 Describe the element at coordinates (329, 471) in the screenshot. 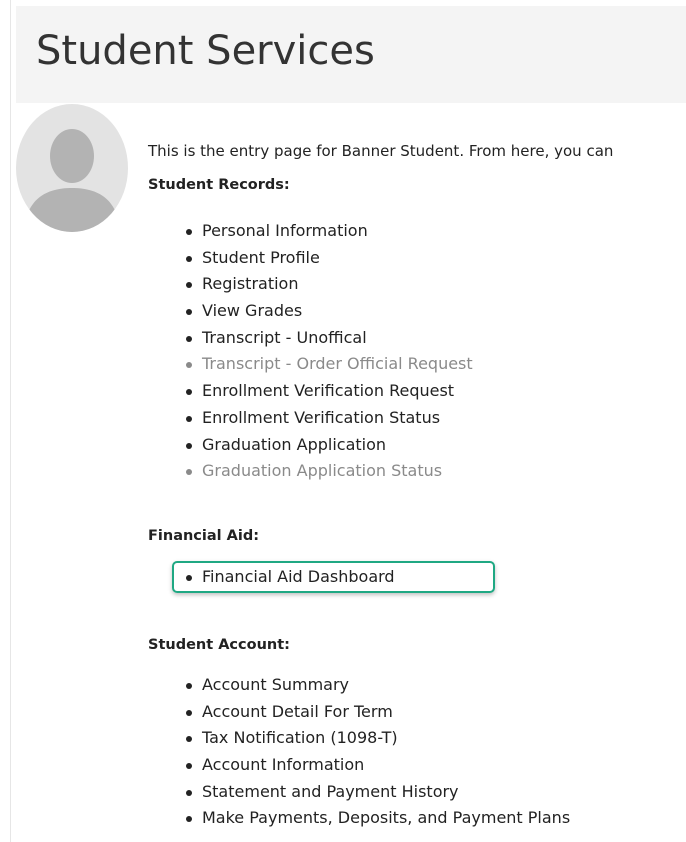

I see `link-graduation-application-status: Graduation Application Status` at that location.